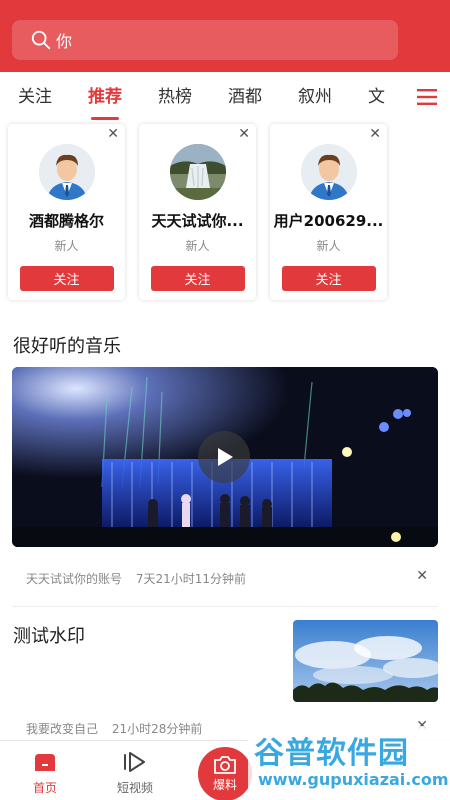 This screenshot has width=450, height=800. What do you see at coordinates (44, 788) in the screenshot?
I see `nav-label: 首页` at bounding box center [44, 788].